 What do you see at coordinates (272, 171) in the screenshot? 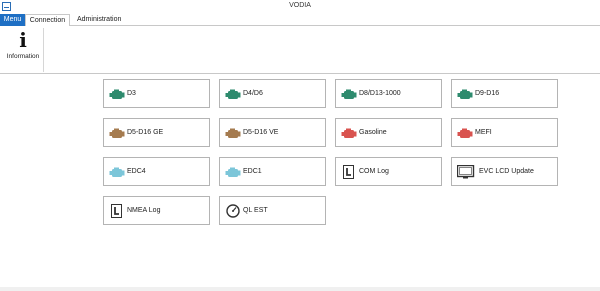
I see `tile-edc1: EDC1` at bounding box center [272, 171].